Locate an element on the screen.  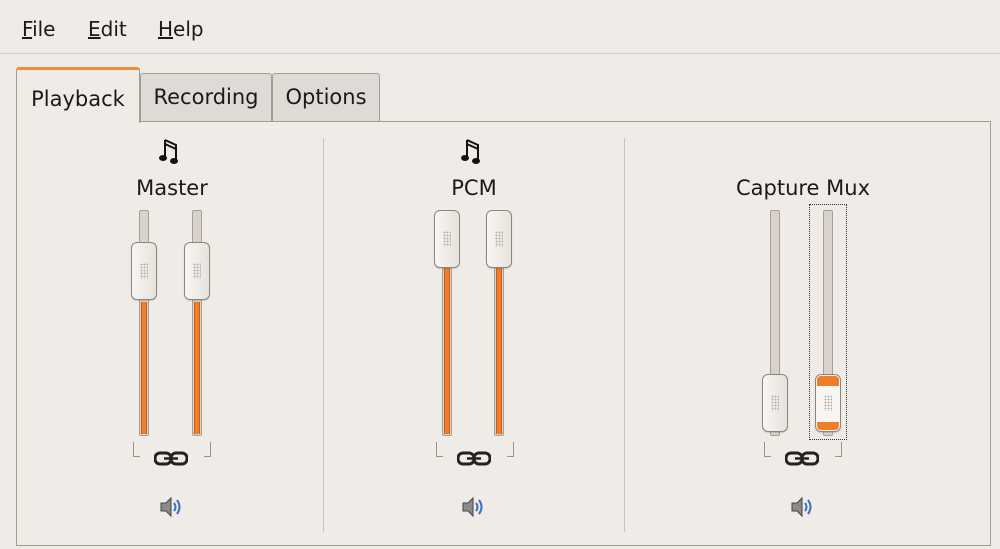
menu-help: Help is located at coordinates (181, 29).